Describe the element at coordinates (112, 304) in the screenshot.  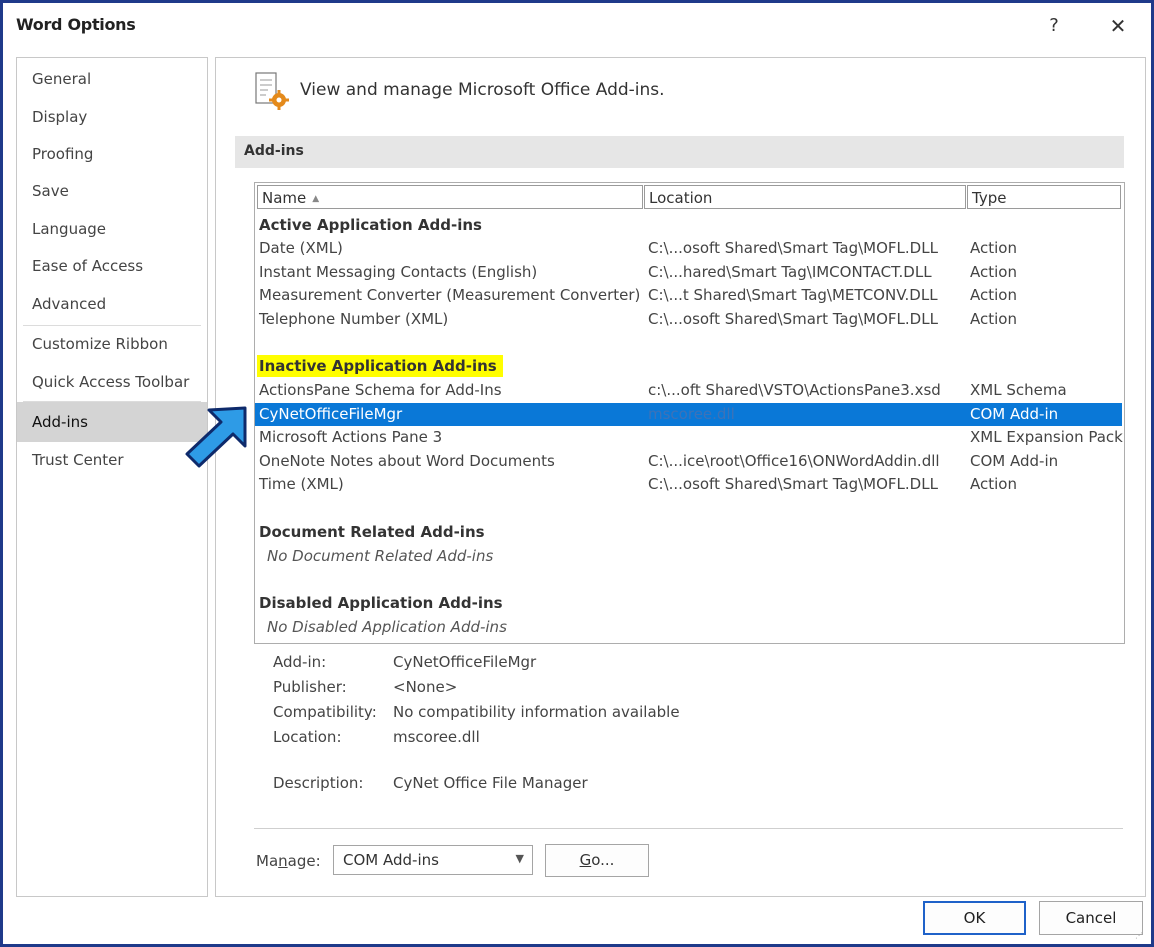
I see `sidebar-item-advanced: Advanced` at that location.